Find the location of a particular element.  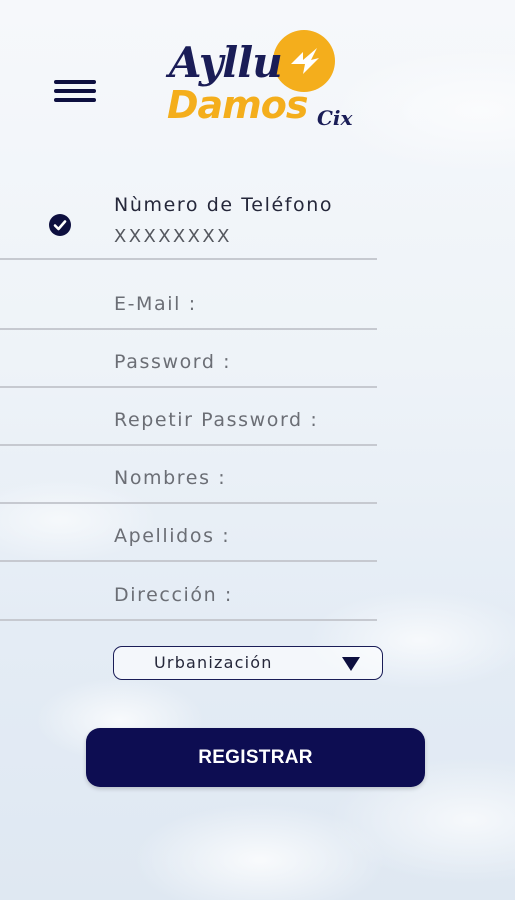

email-field: E-Mail : is located at coordinates (188, 300).